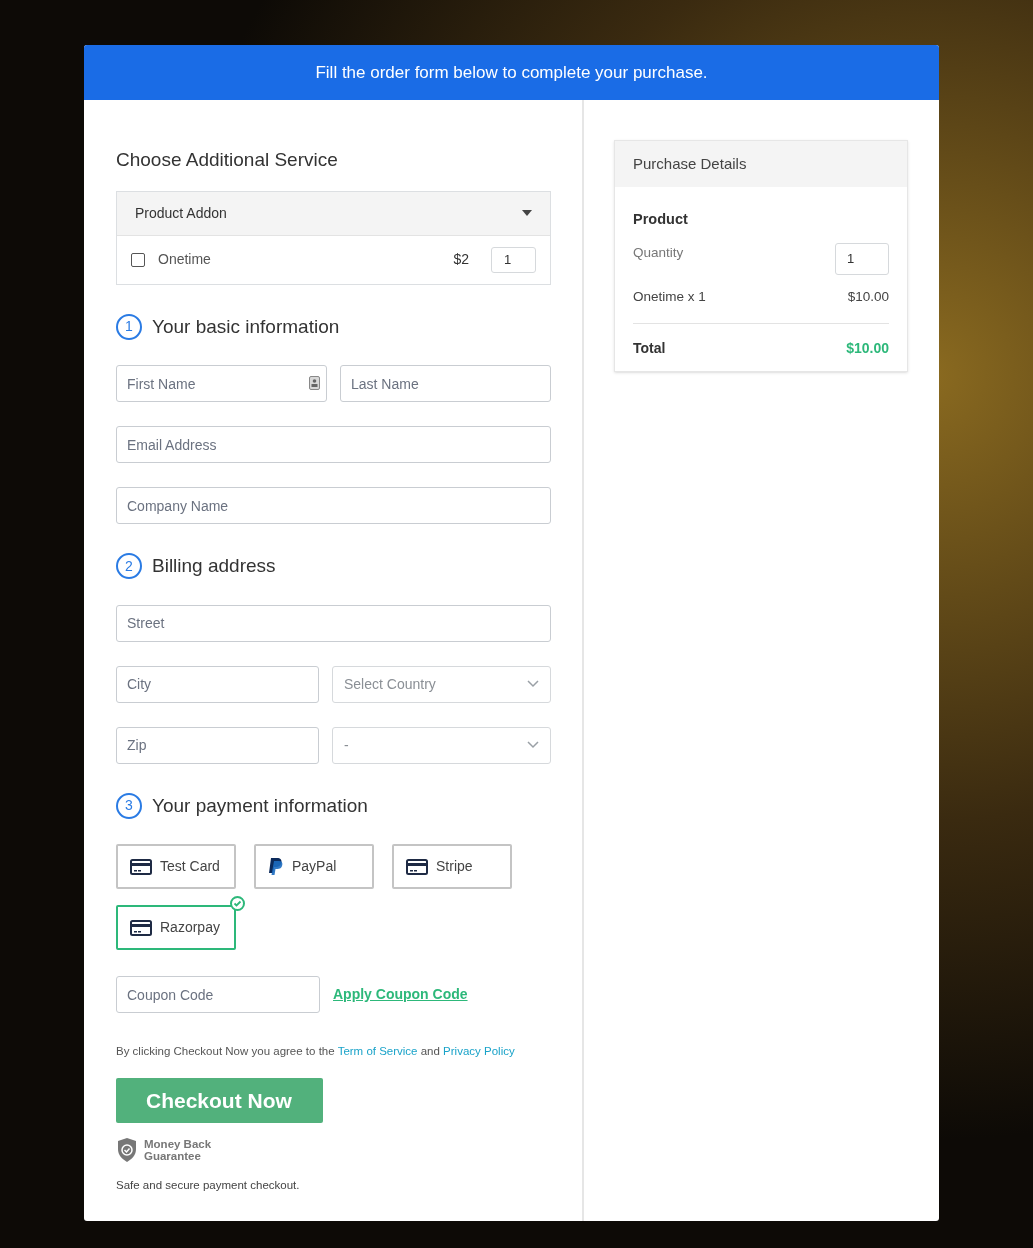 This screenshot has height=1248, width=1033. Describe the element at coordinates (221, 383) in the screenshot. I see `input-field: First Name` at that location.